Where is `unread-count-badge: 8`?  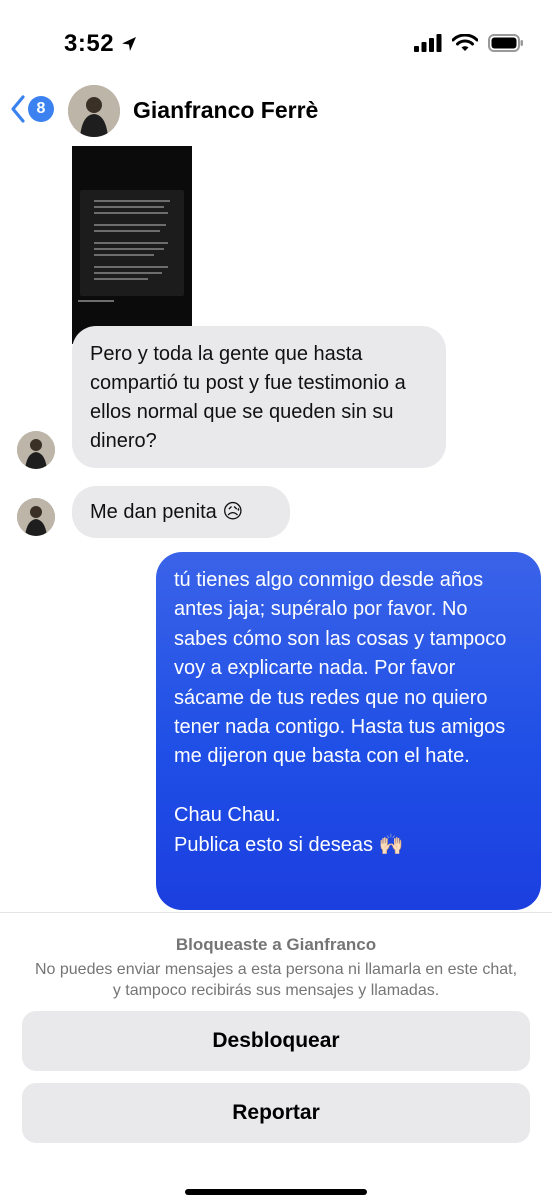
unread-count-badge: 8 is located at coordinates (41, 109).